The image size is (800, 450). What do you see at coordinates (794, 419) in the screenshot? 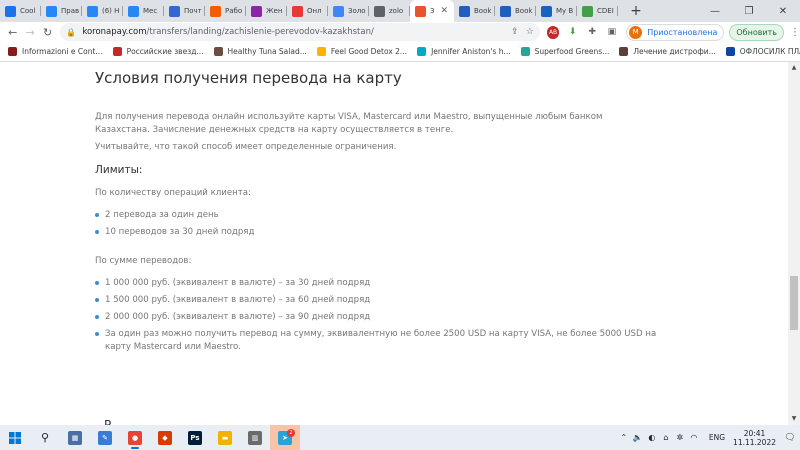
I see `scroll-down-icon: ▼` at bounding box center [794, 419].